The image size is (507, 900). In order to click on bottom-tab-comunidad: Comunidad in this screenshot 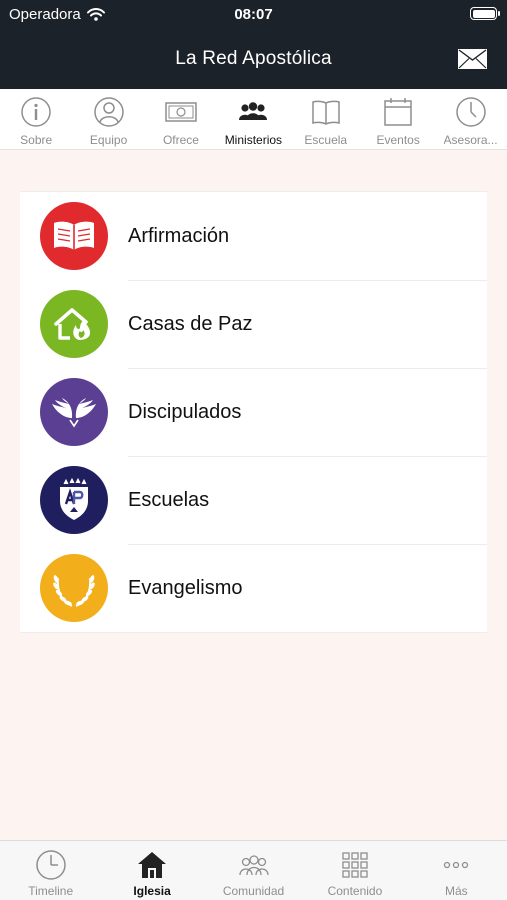, I will do `click(253, 870)`.